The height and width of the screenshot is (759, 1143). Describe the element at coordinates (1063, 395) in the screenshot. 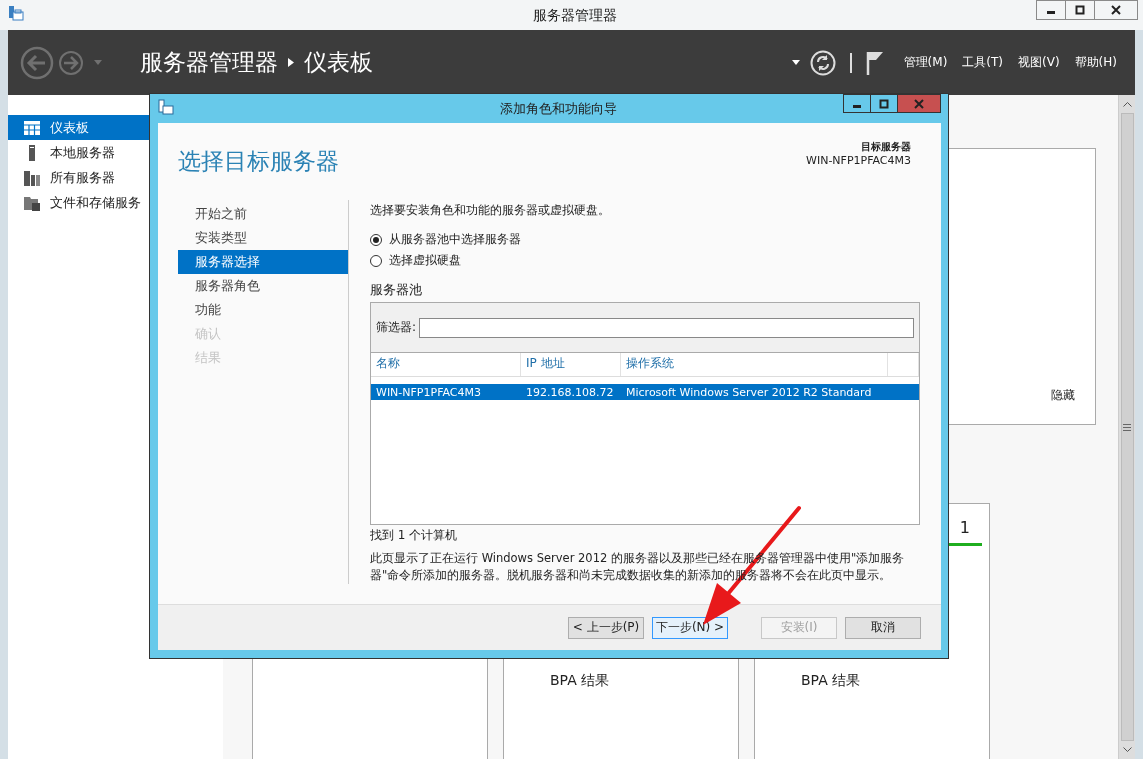

I see `hide-link: 隐藏` at that location.